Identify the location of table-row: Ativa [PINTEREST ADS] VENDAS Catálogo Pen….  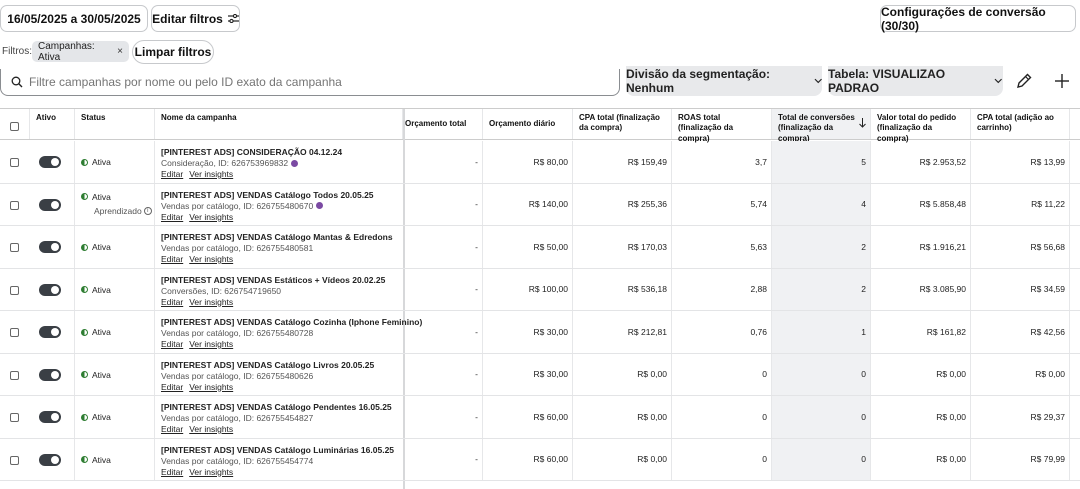
(540, 417).